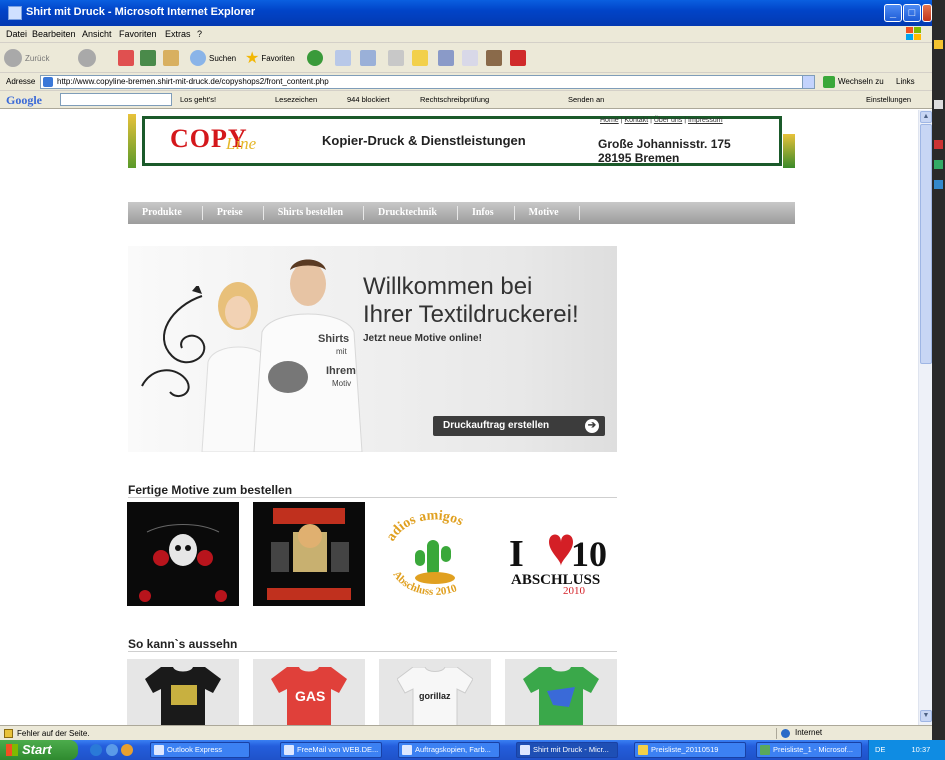  I want to click on favorites-button: ★ Favoriten, so click(270, 58).